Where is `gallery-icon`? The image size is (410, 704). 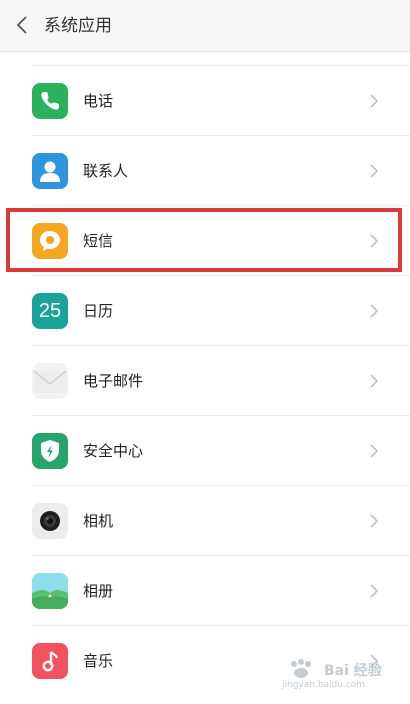 gallery-icon is located at coordinates (50, 591).